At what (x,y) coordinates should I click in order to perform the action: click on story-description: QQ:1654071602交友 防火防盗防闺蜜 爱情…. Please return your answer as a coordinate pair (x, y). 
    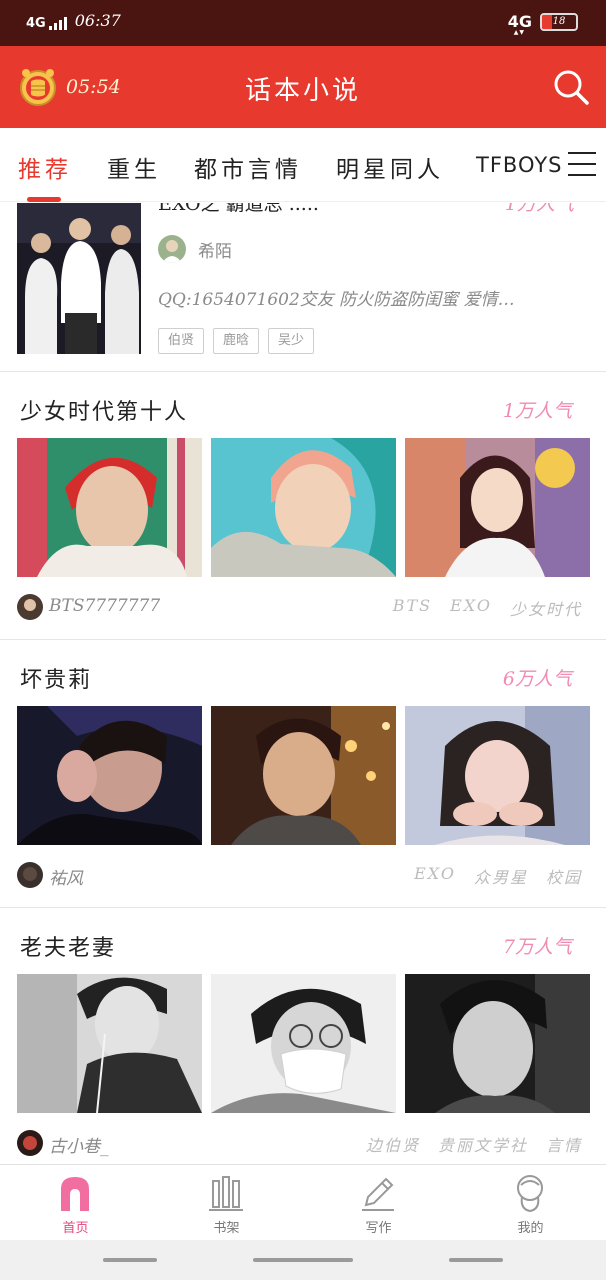
    Looking at the image, I should click on (336, 300).